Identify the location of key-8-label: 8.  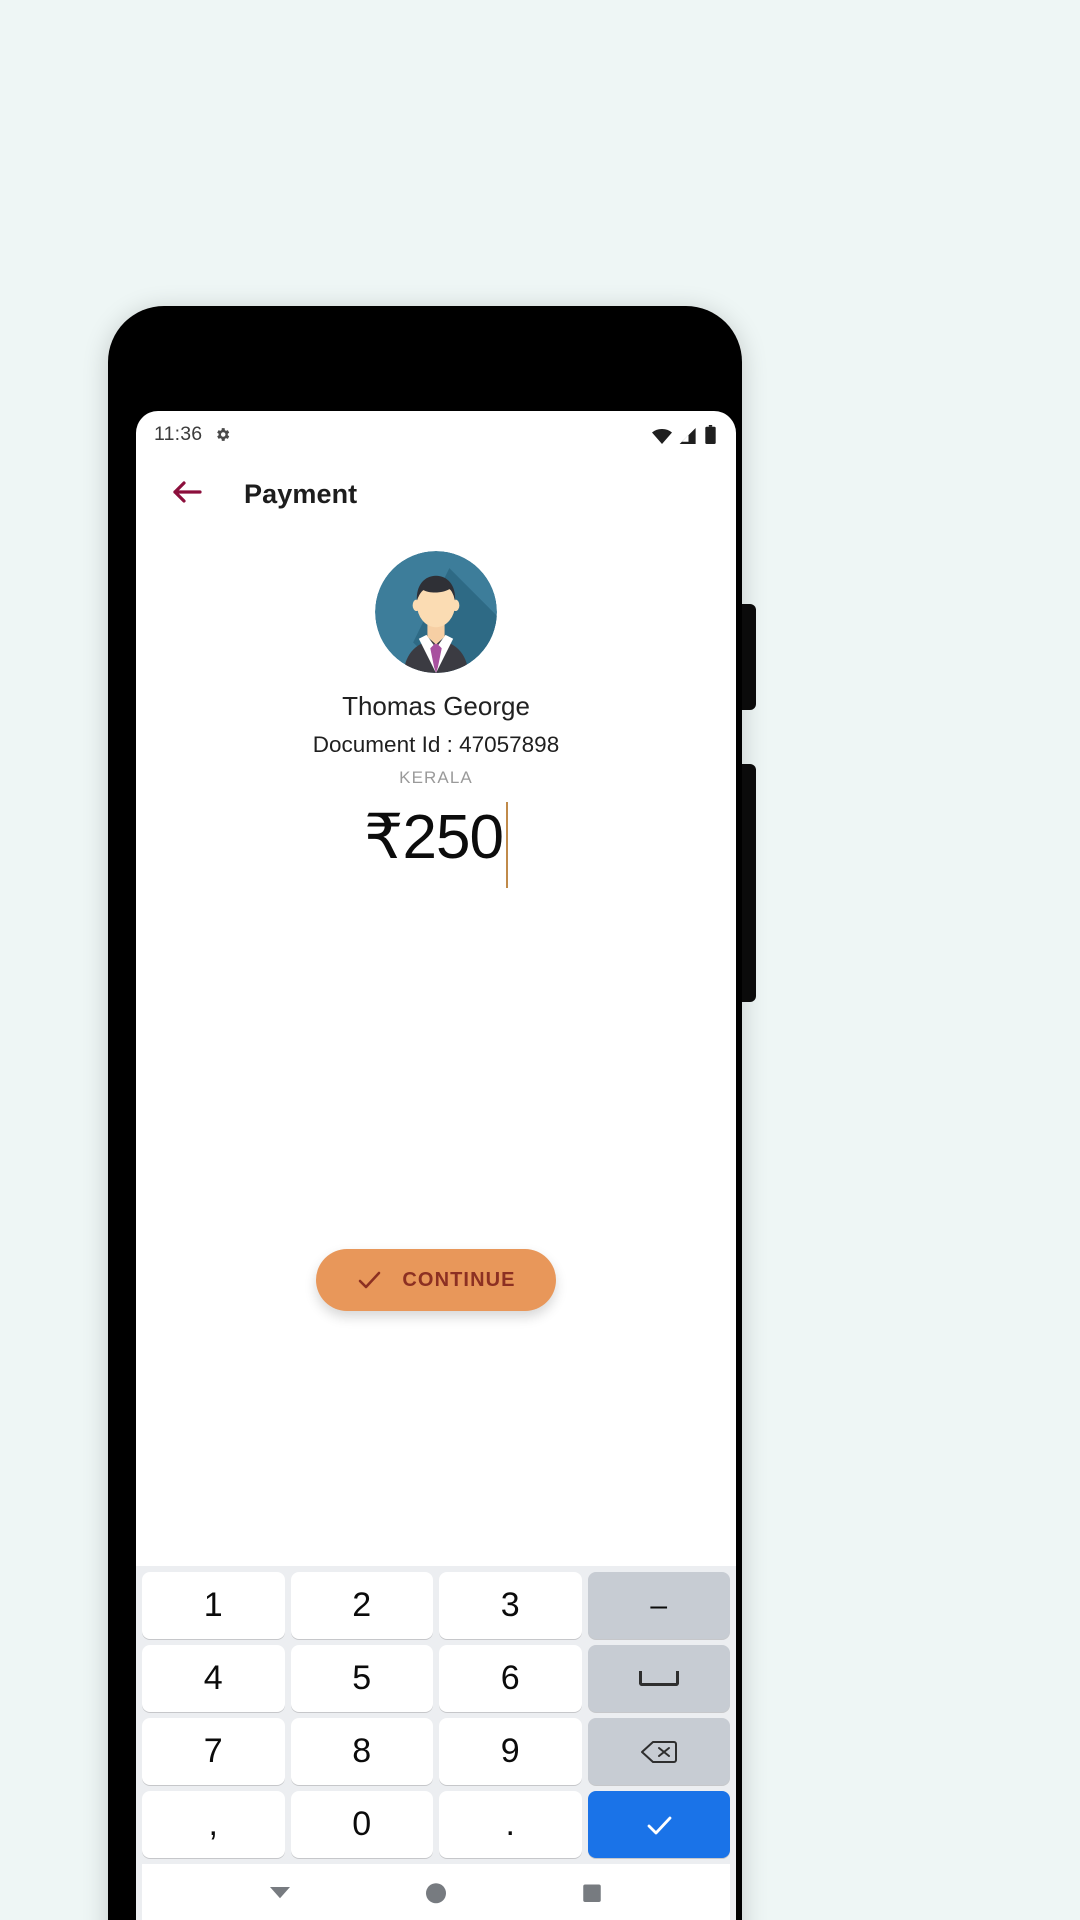
(362, 1751).